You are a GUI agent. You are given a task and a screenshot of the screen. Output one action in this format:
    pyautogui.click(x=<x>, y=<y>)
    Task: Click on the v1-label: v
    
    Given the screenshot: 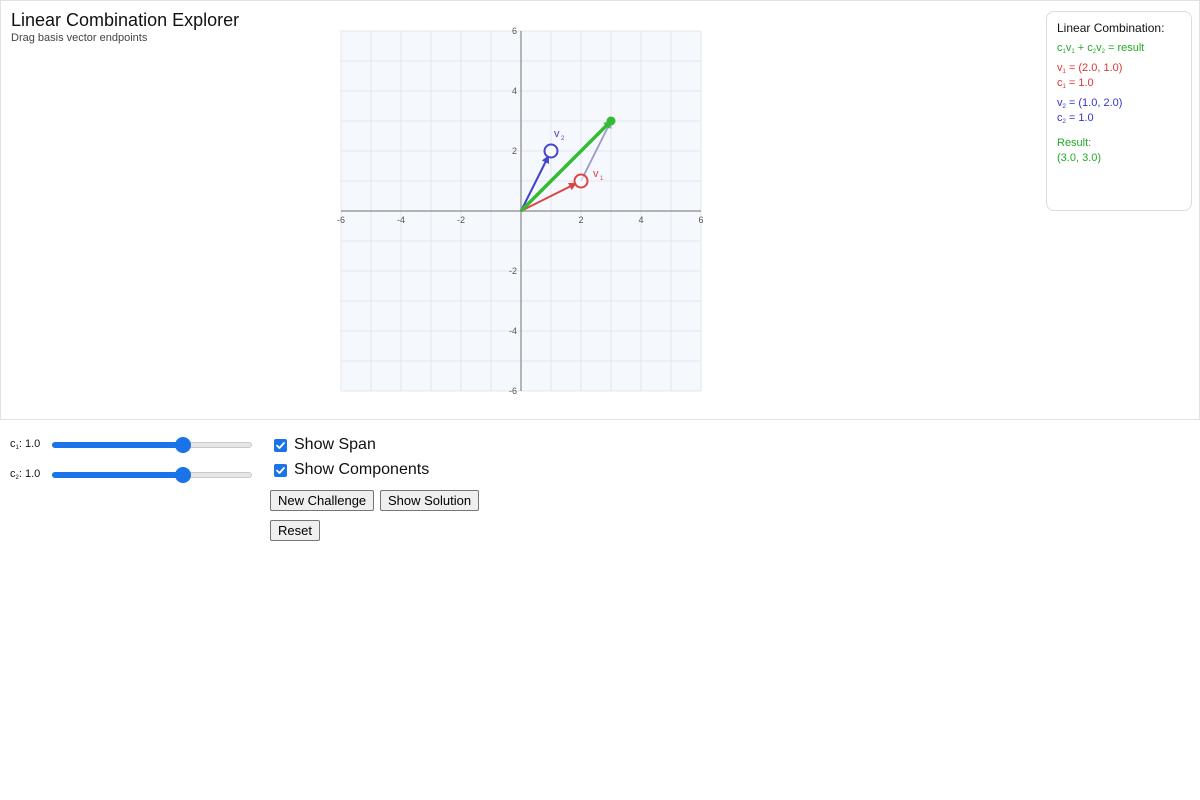 What is the action you would take?
    pyautogui.click(x=596, y=174)
    